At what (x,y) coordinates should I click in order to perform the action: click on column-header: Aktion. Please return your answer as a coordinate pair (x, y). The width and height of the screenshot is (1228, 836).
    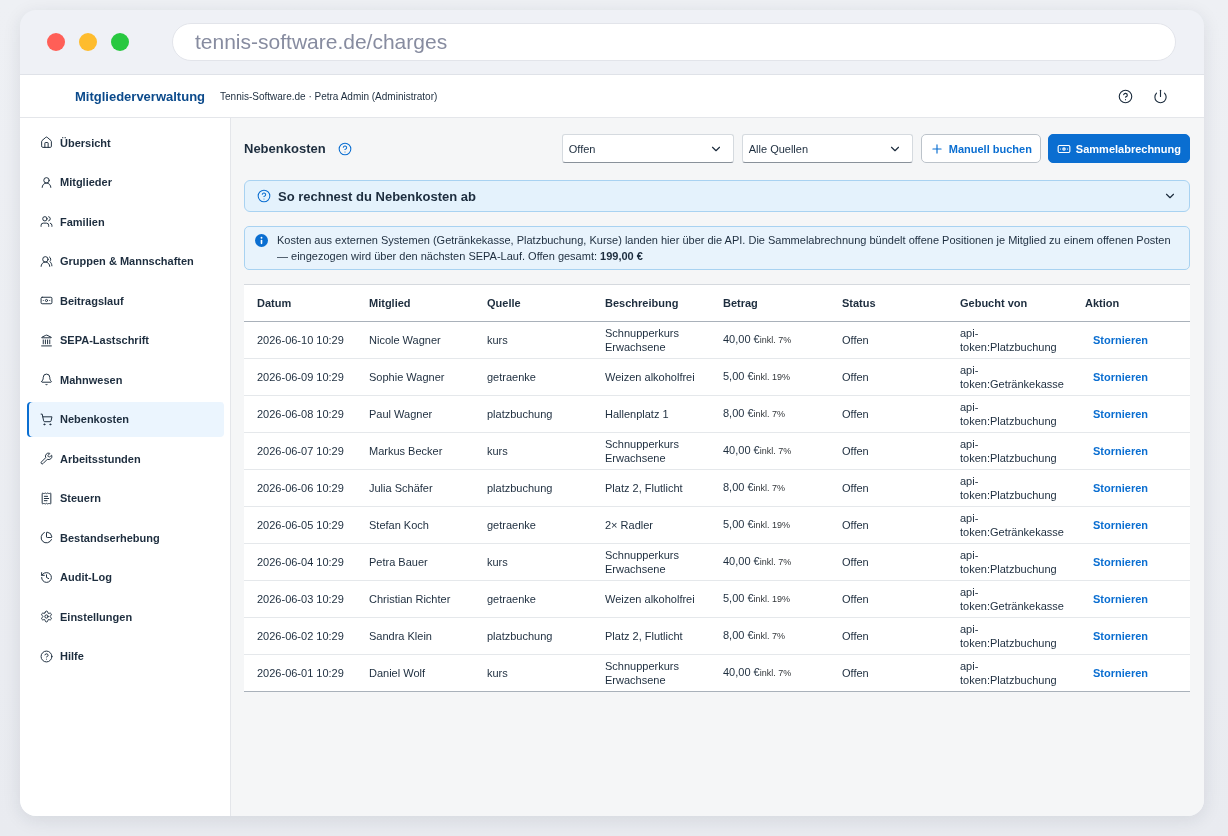
    Looking at the image, I should click on (1131, 303).